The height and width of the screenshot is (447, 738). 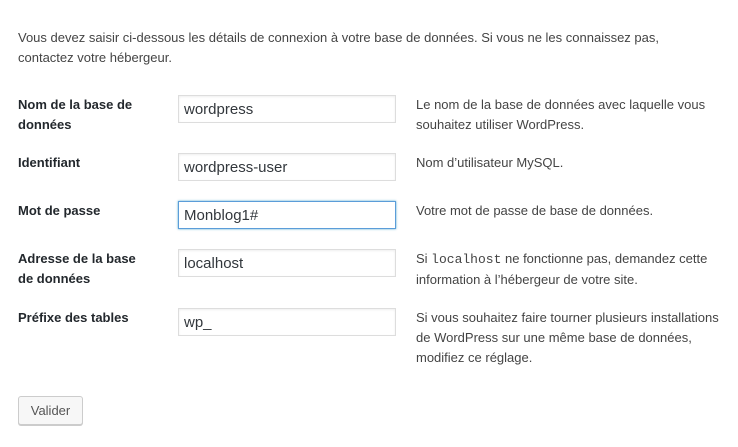 What do you see at coordinates (287, 322) in the screenshot?
I see `prefix-input` at bounding box center [287, 322].